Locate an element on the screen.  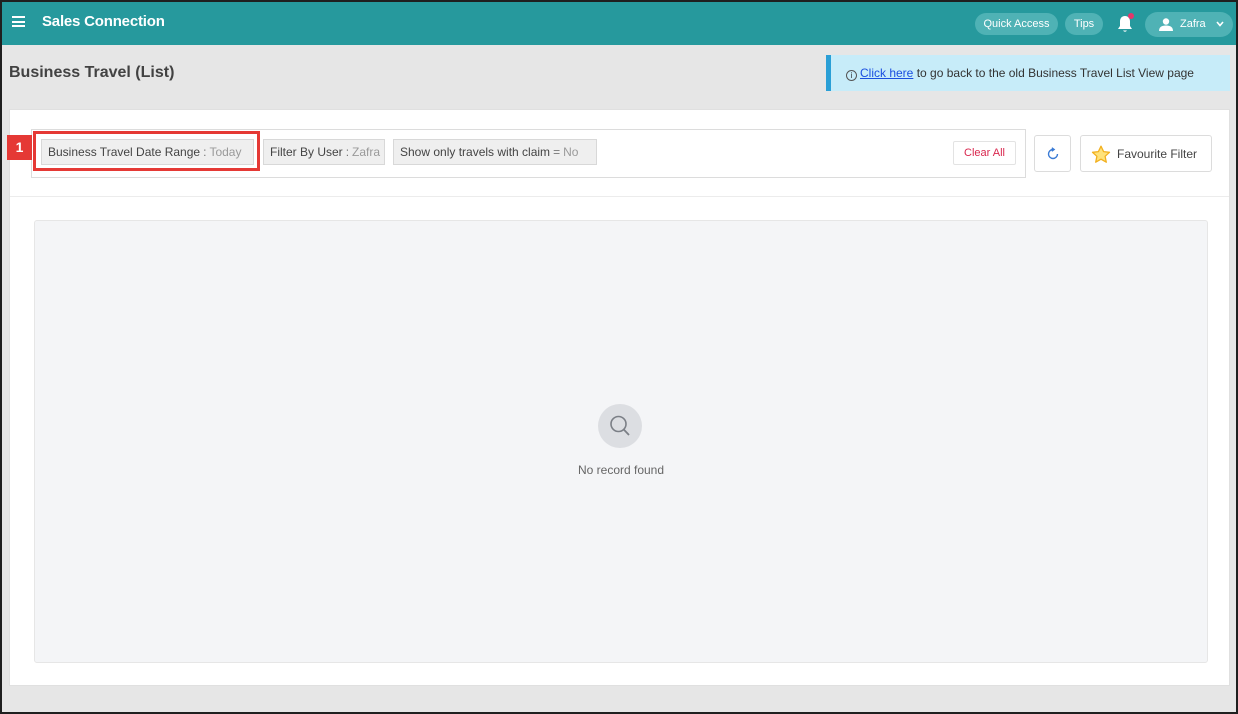
favourite-filter-label: Favourite Filter is located at coordinates (1157, 154).